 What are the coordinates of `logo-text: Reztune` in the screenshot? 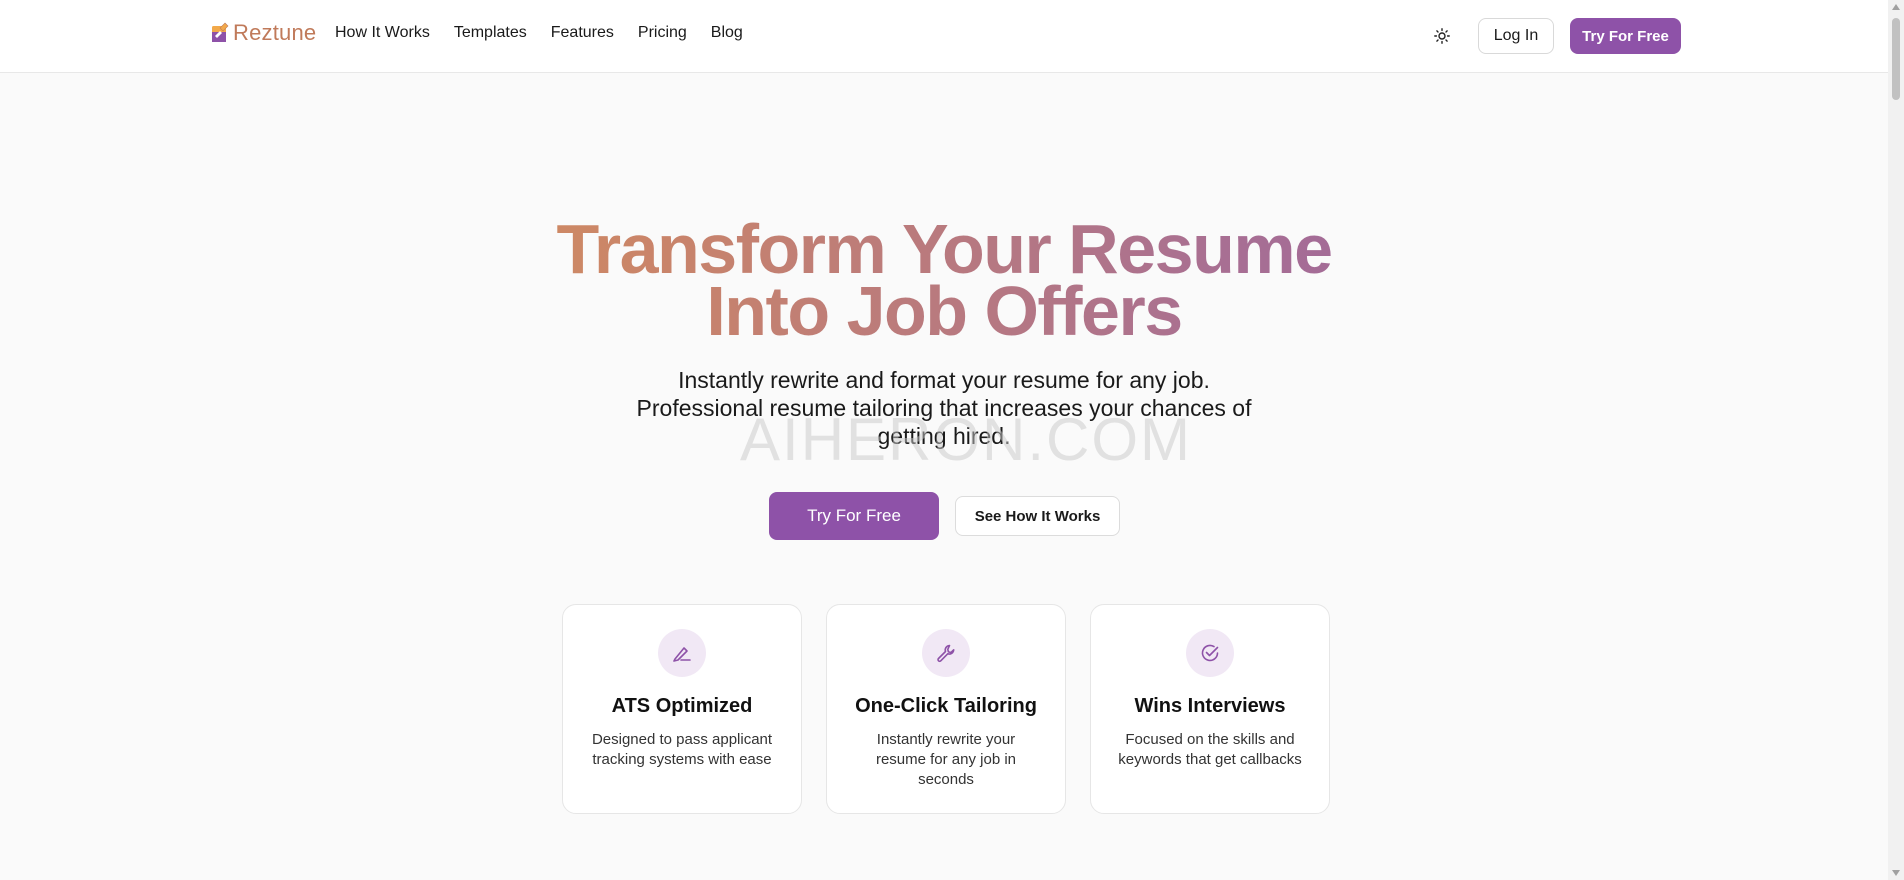 It's located at (275, 32).